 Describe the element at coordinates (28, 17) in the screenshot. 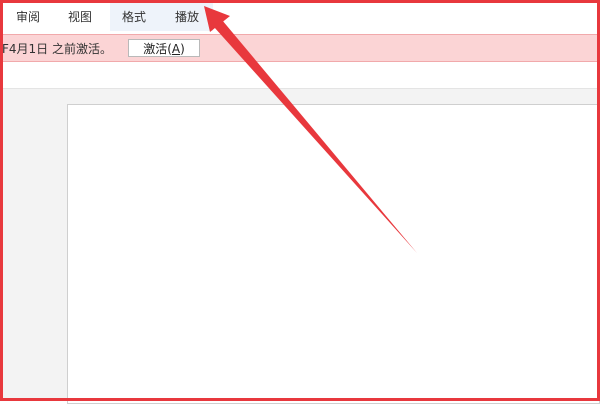

I see `tab-review: 审阅` at that location.